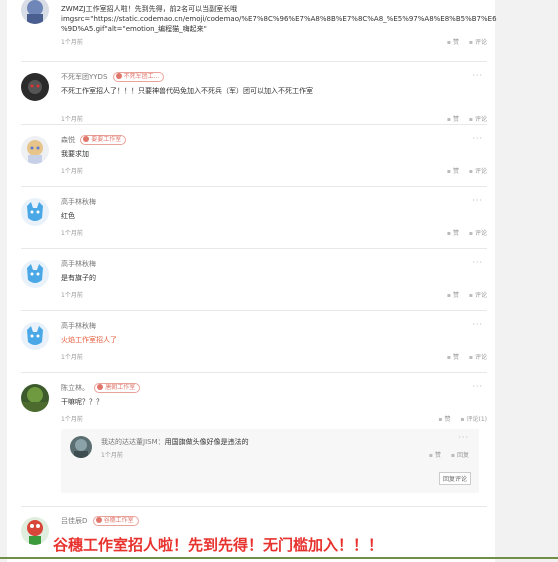  I want to click on reply-time: 1个月前, so click(112, 455).